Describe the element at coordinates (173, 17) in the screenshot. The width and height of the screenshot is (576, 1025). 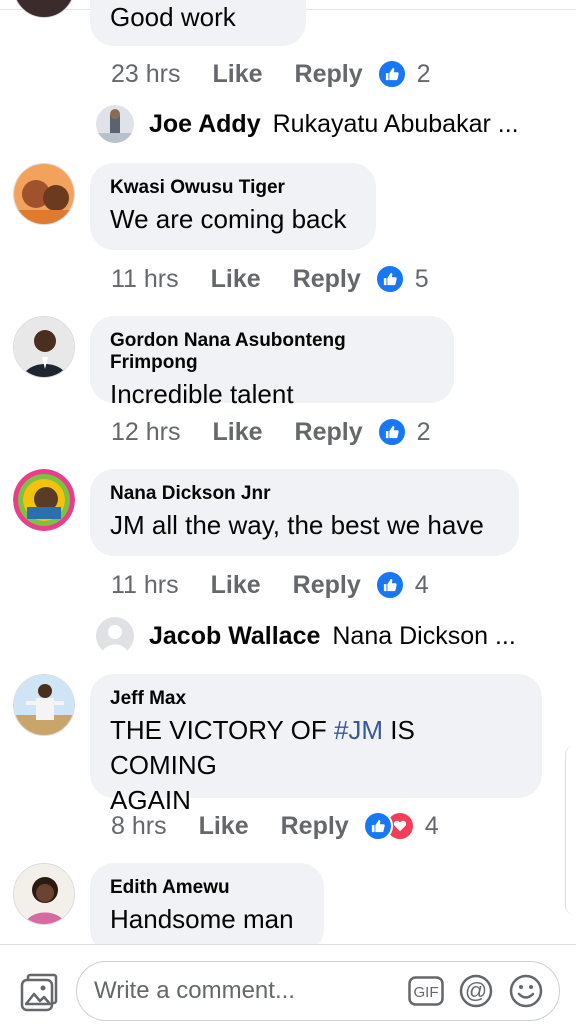
I see `comment-text: Good work` at that location.